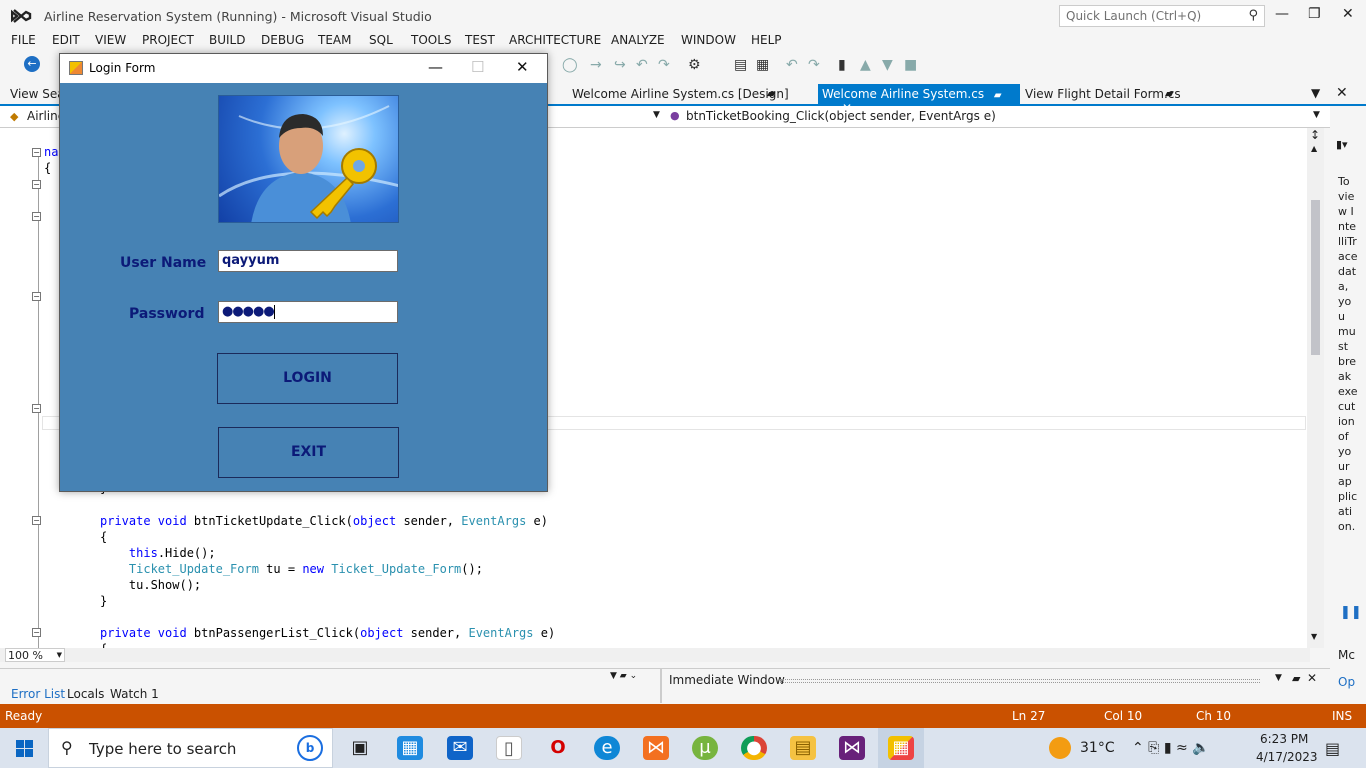  What do you see at coordinates (38, 401) in the screenshot?
I see `gutter-line` at bounding box center [38, 401].